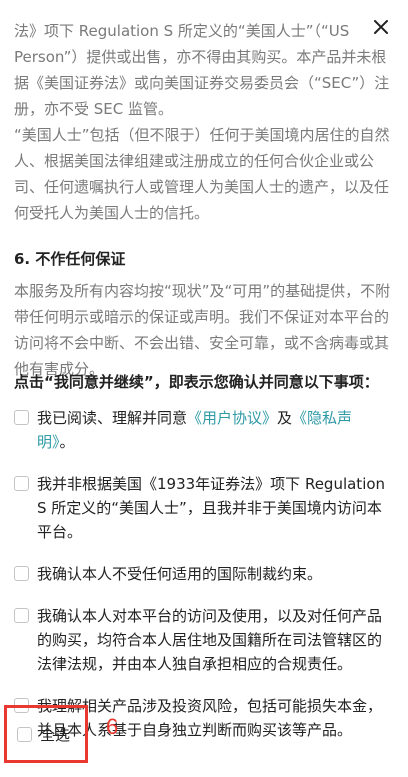 Image resolution: width=408 pixels, height=777 pixels. What do you see at coordinates (21, 615) in the screenshot?
I see `compliance-checkbox` at bounding box center [21, 615].